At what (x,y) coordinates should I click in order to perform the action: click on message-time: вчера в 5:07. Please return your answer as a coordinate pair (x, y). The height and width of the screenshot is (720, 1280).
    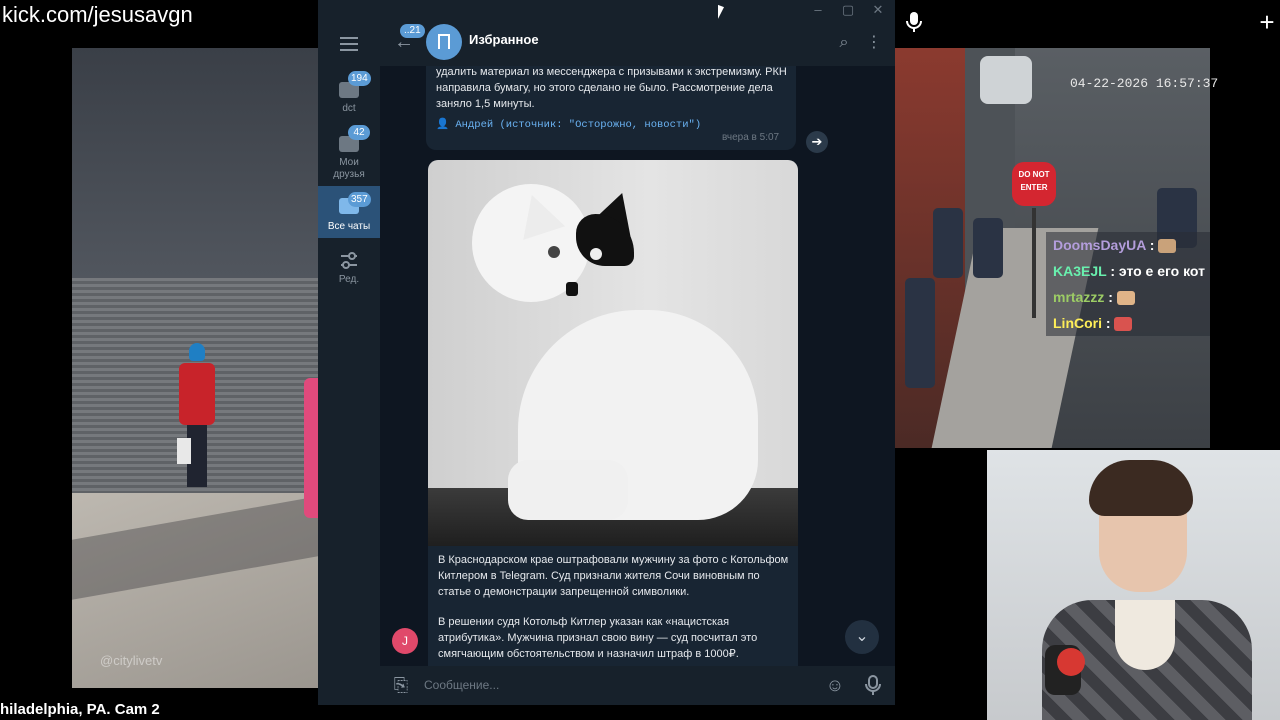
    Looking at the image, I should click on (751, 137).